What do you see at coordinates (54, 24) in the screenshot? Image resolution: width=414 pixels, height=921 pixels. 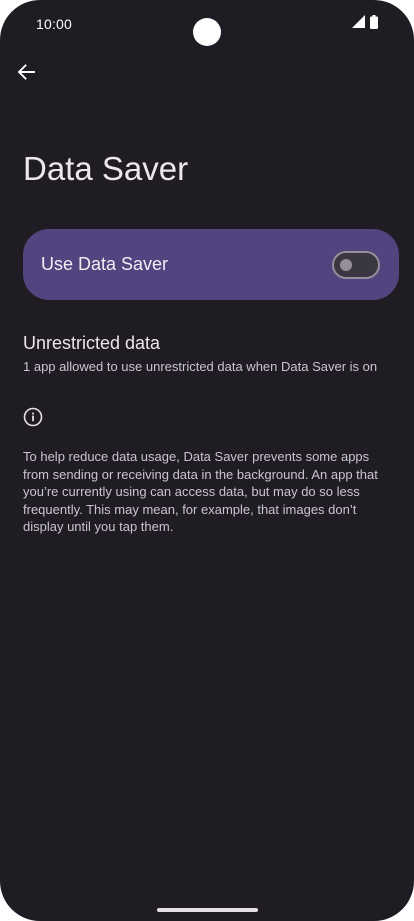 I see `status-time: 10:00` at bounding box center [54, 24].